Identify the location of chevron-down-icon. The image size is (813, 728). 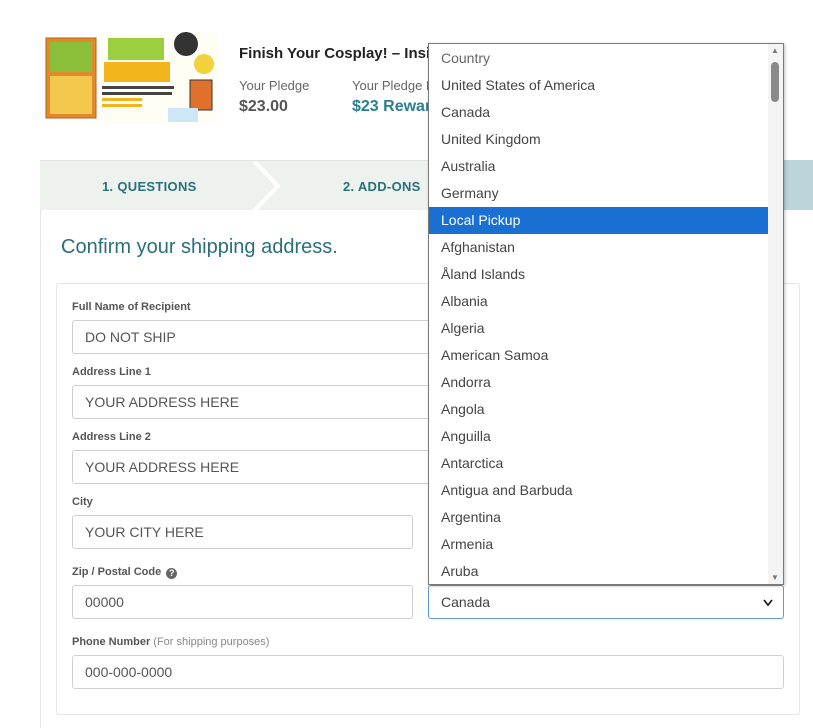
(768, 603).